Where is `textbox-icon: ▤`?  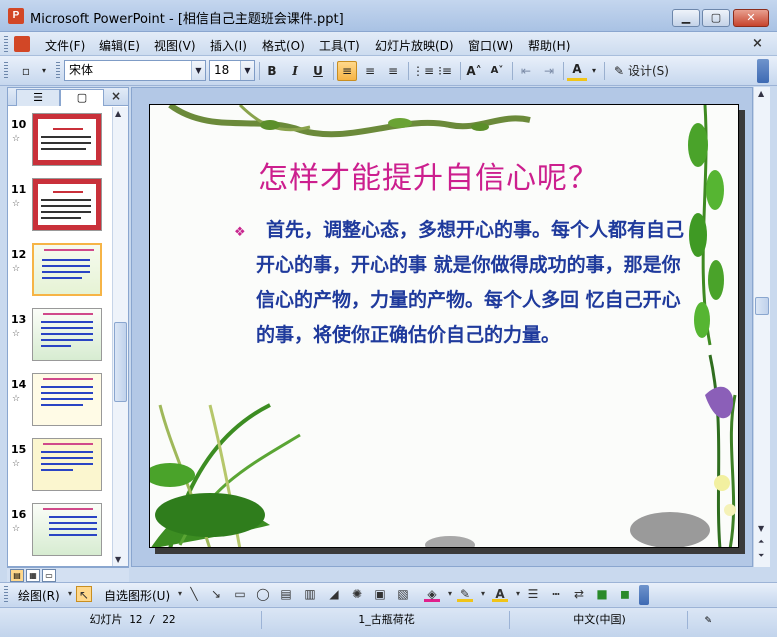 textbox-icon: ▤ is located at coordinates (286, 594).